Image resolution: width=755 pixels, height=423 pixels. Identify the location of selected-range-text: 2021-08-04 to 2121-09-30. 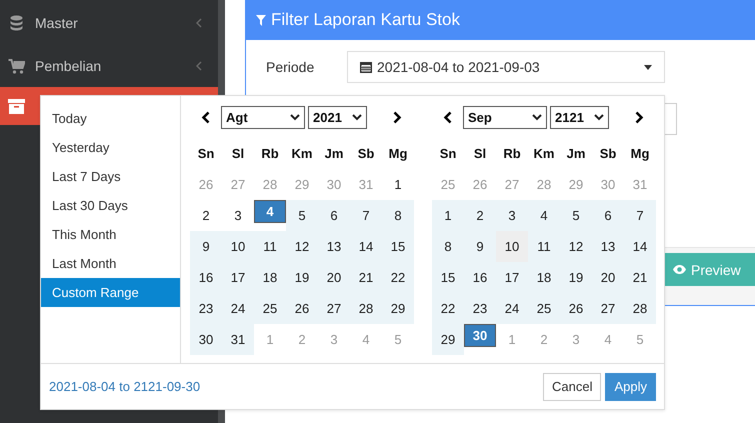
(124, 386).